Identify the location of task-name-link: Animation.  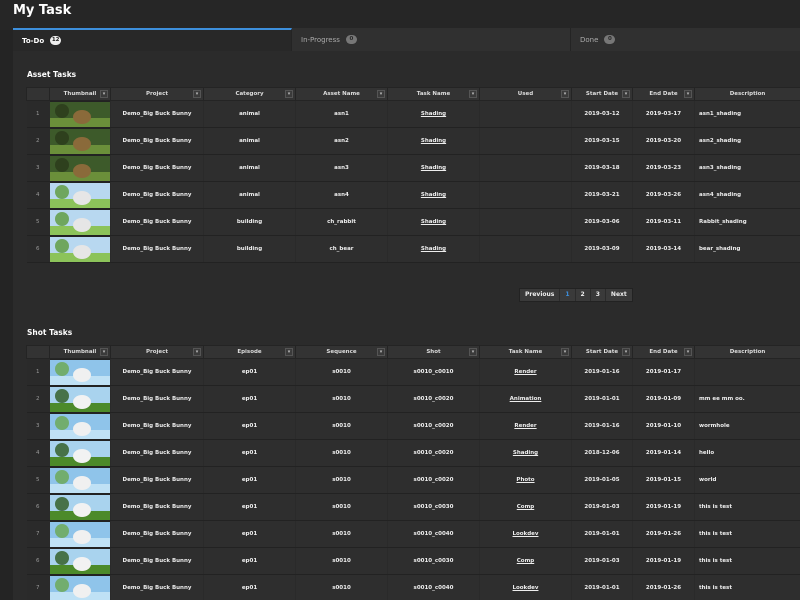
(526, 399).